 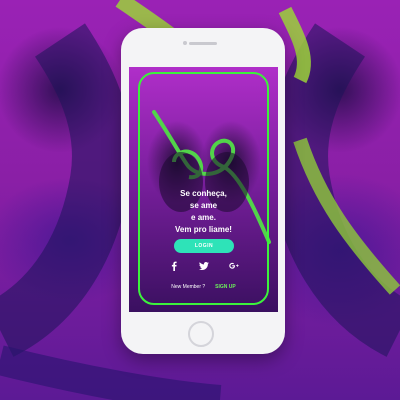 I want to click on tagline-line: Se conheça,, so click(x=203, y=193).